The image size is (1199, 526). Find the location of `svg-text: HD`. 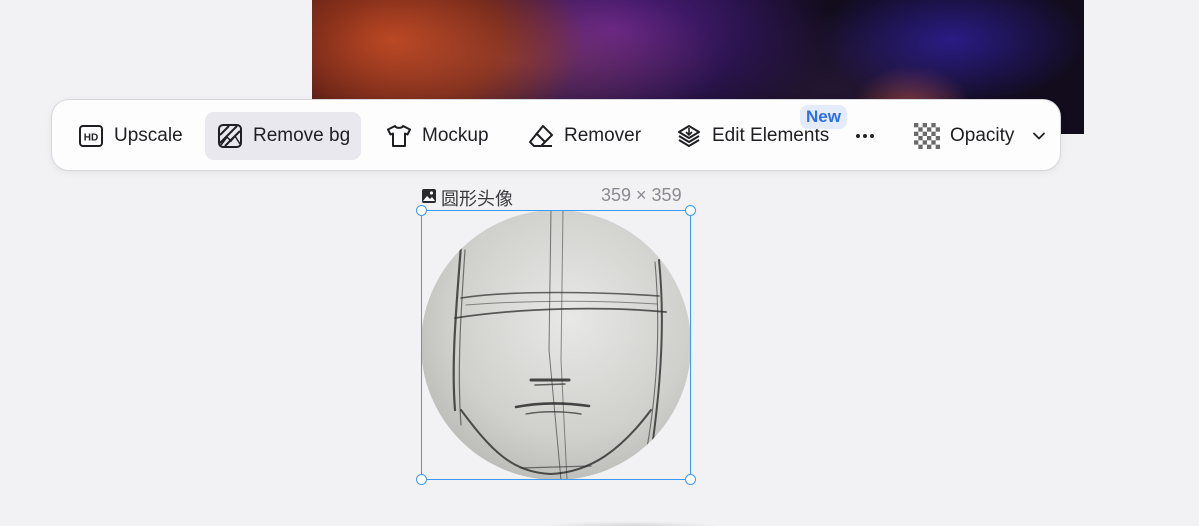

svg-text: HD is located at coordinates (91, 138).